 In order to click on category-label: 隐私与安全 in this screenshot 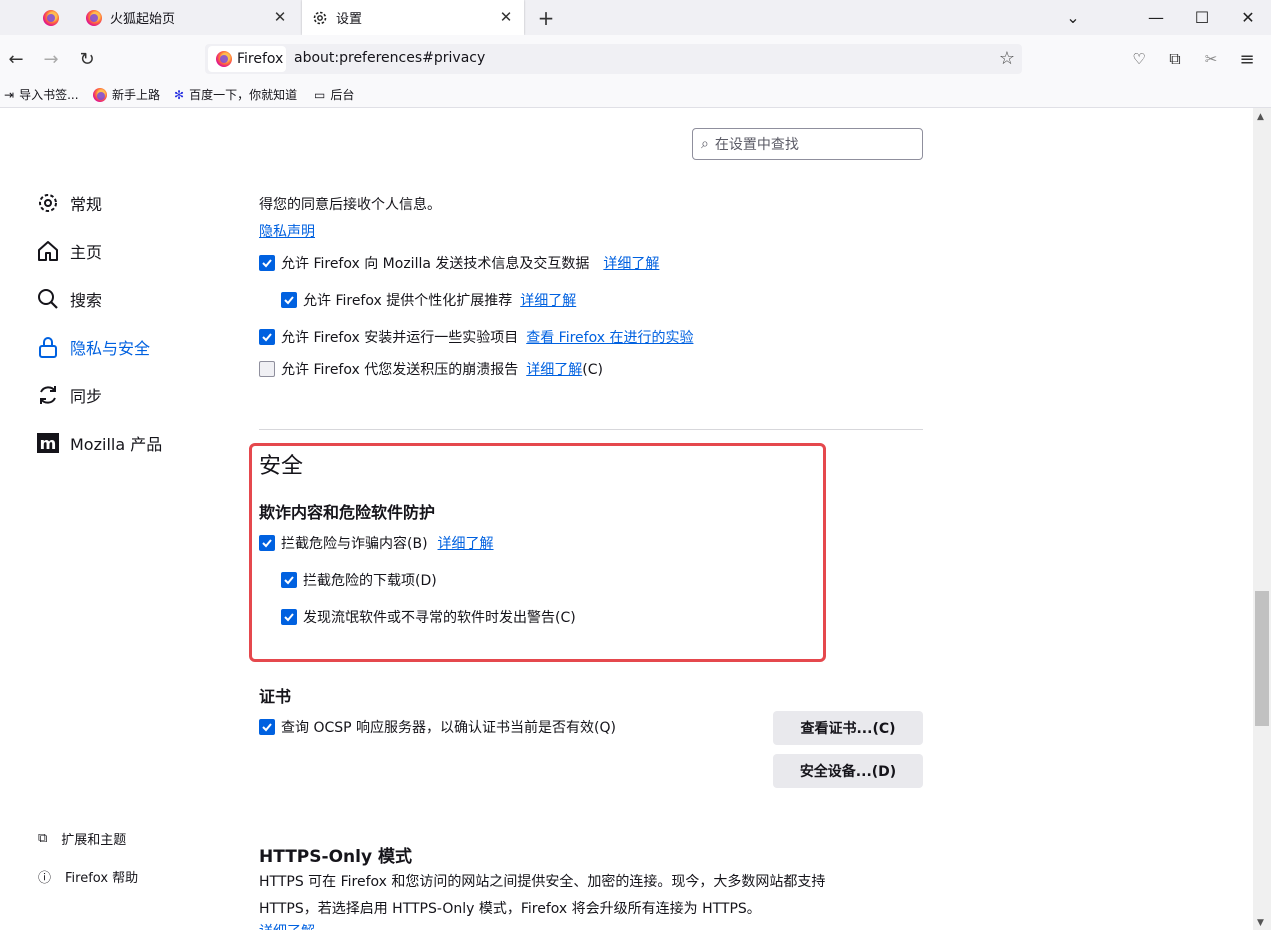, I will do `click(110, 348)`.